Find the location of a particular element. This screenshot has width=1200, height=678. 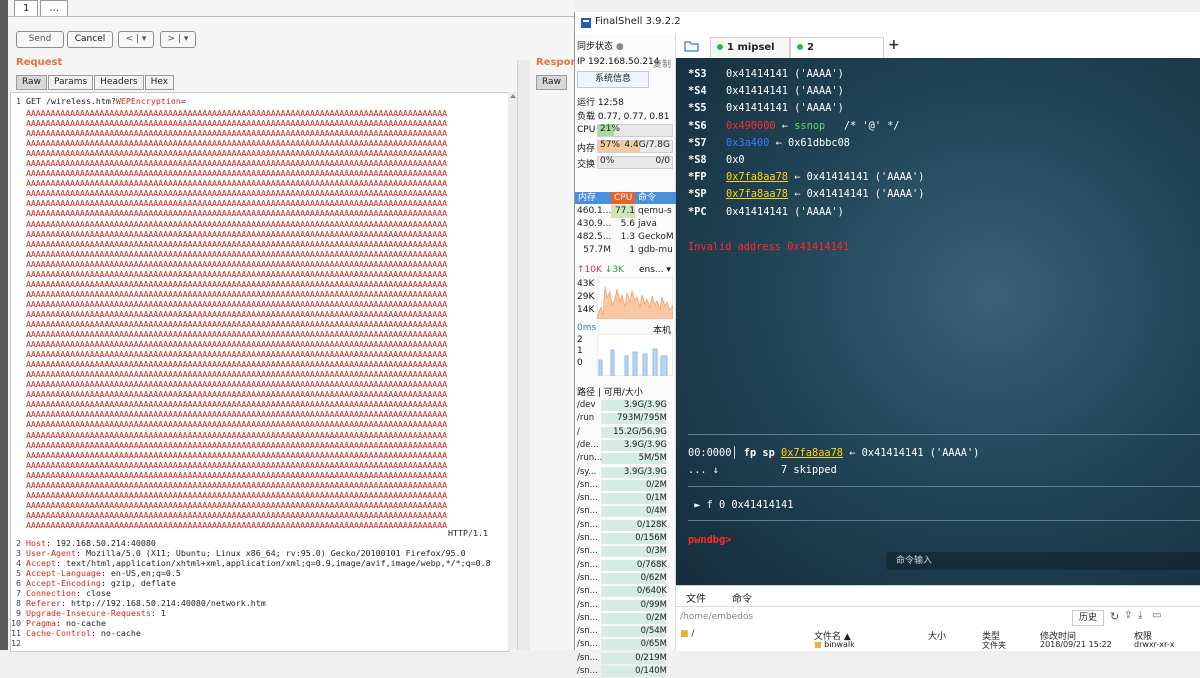

mem-label: 内存 is located at coordinates (586, 149).